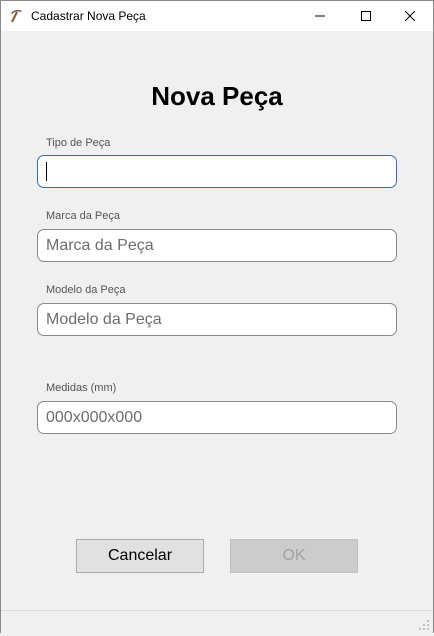  I want to click on status-bar, so click(217, 621).